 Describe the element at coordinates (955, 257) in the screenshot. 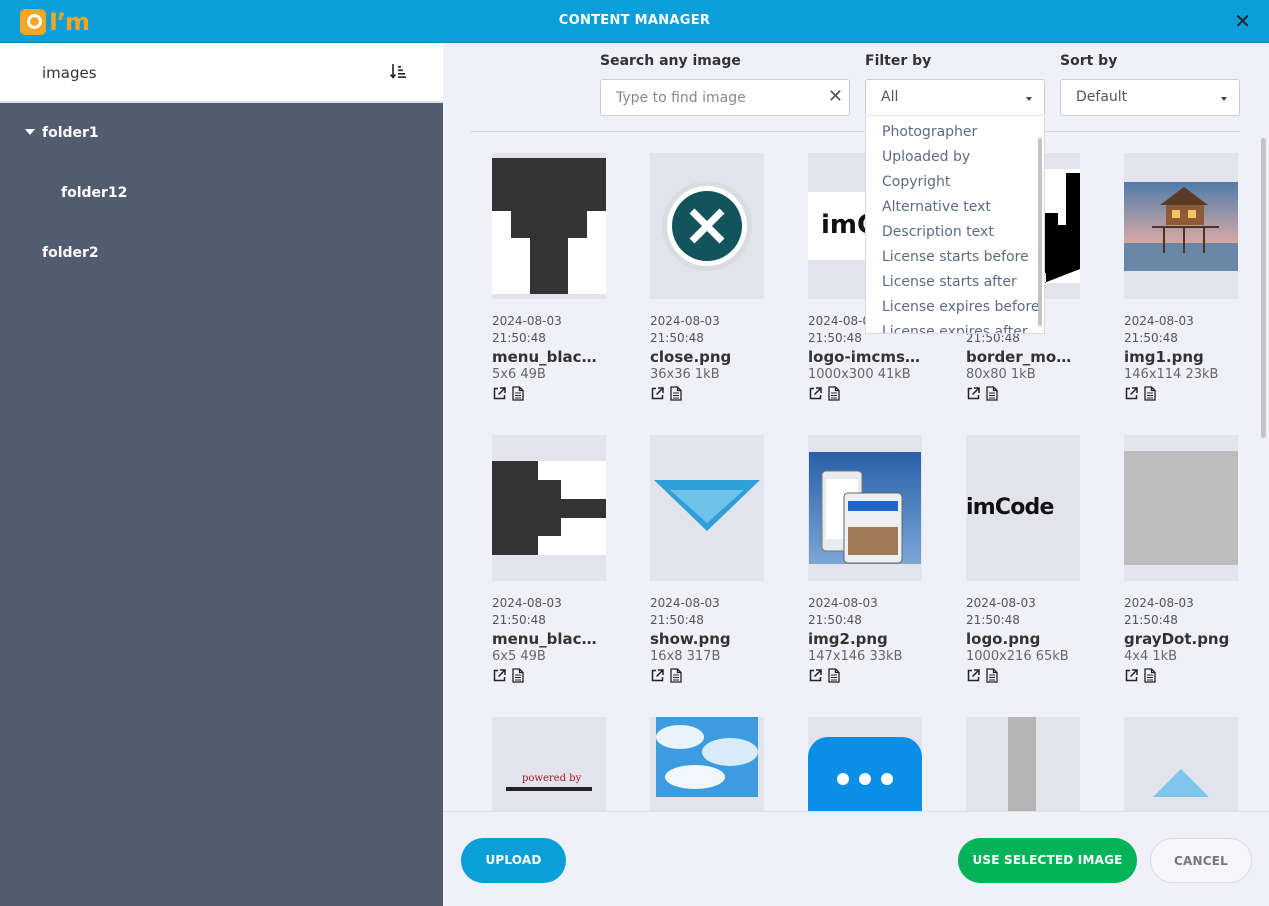

I see `filter-option-license-starts-before: License starts before` at that location.